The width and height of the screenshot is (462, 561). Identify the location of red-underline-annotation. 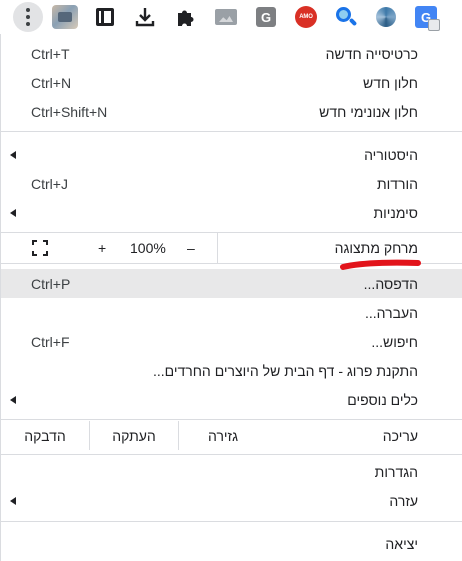
(380, 264).